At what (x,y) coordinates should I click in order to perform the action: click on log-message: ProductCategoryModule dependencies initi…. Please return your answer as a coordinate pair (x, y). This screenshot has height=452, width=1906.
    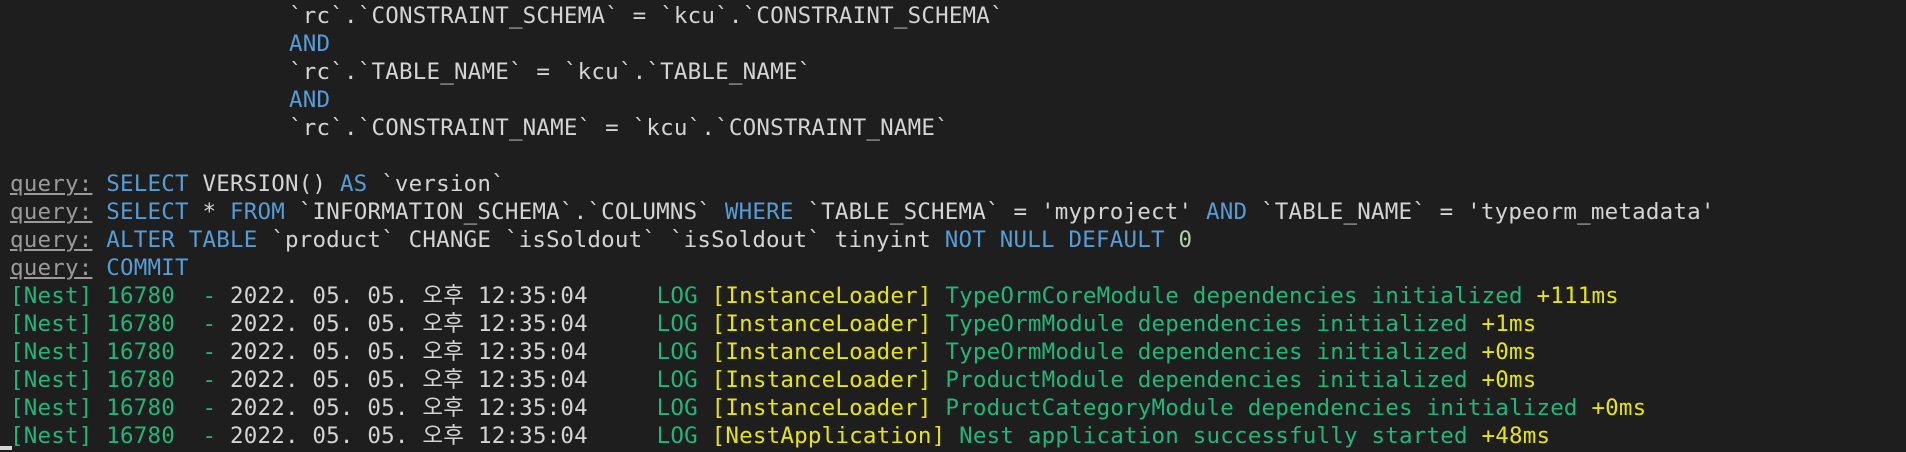
    Looking at the image, I should click on (1261, 408).